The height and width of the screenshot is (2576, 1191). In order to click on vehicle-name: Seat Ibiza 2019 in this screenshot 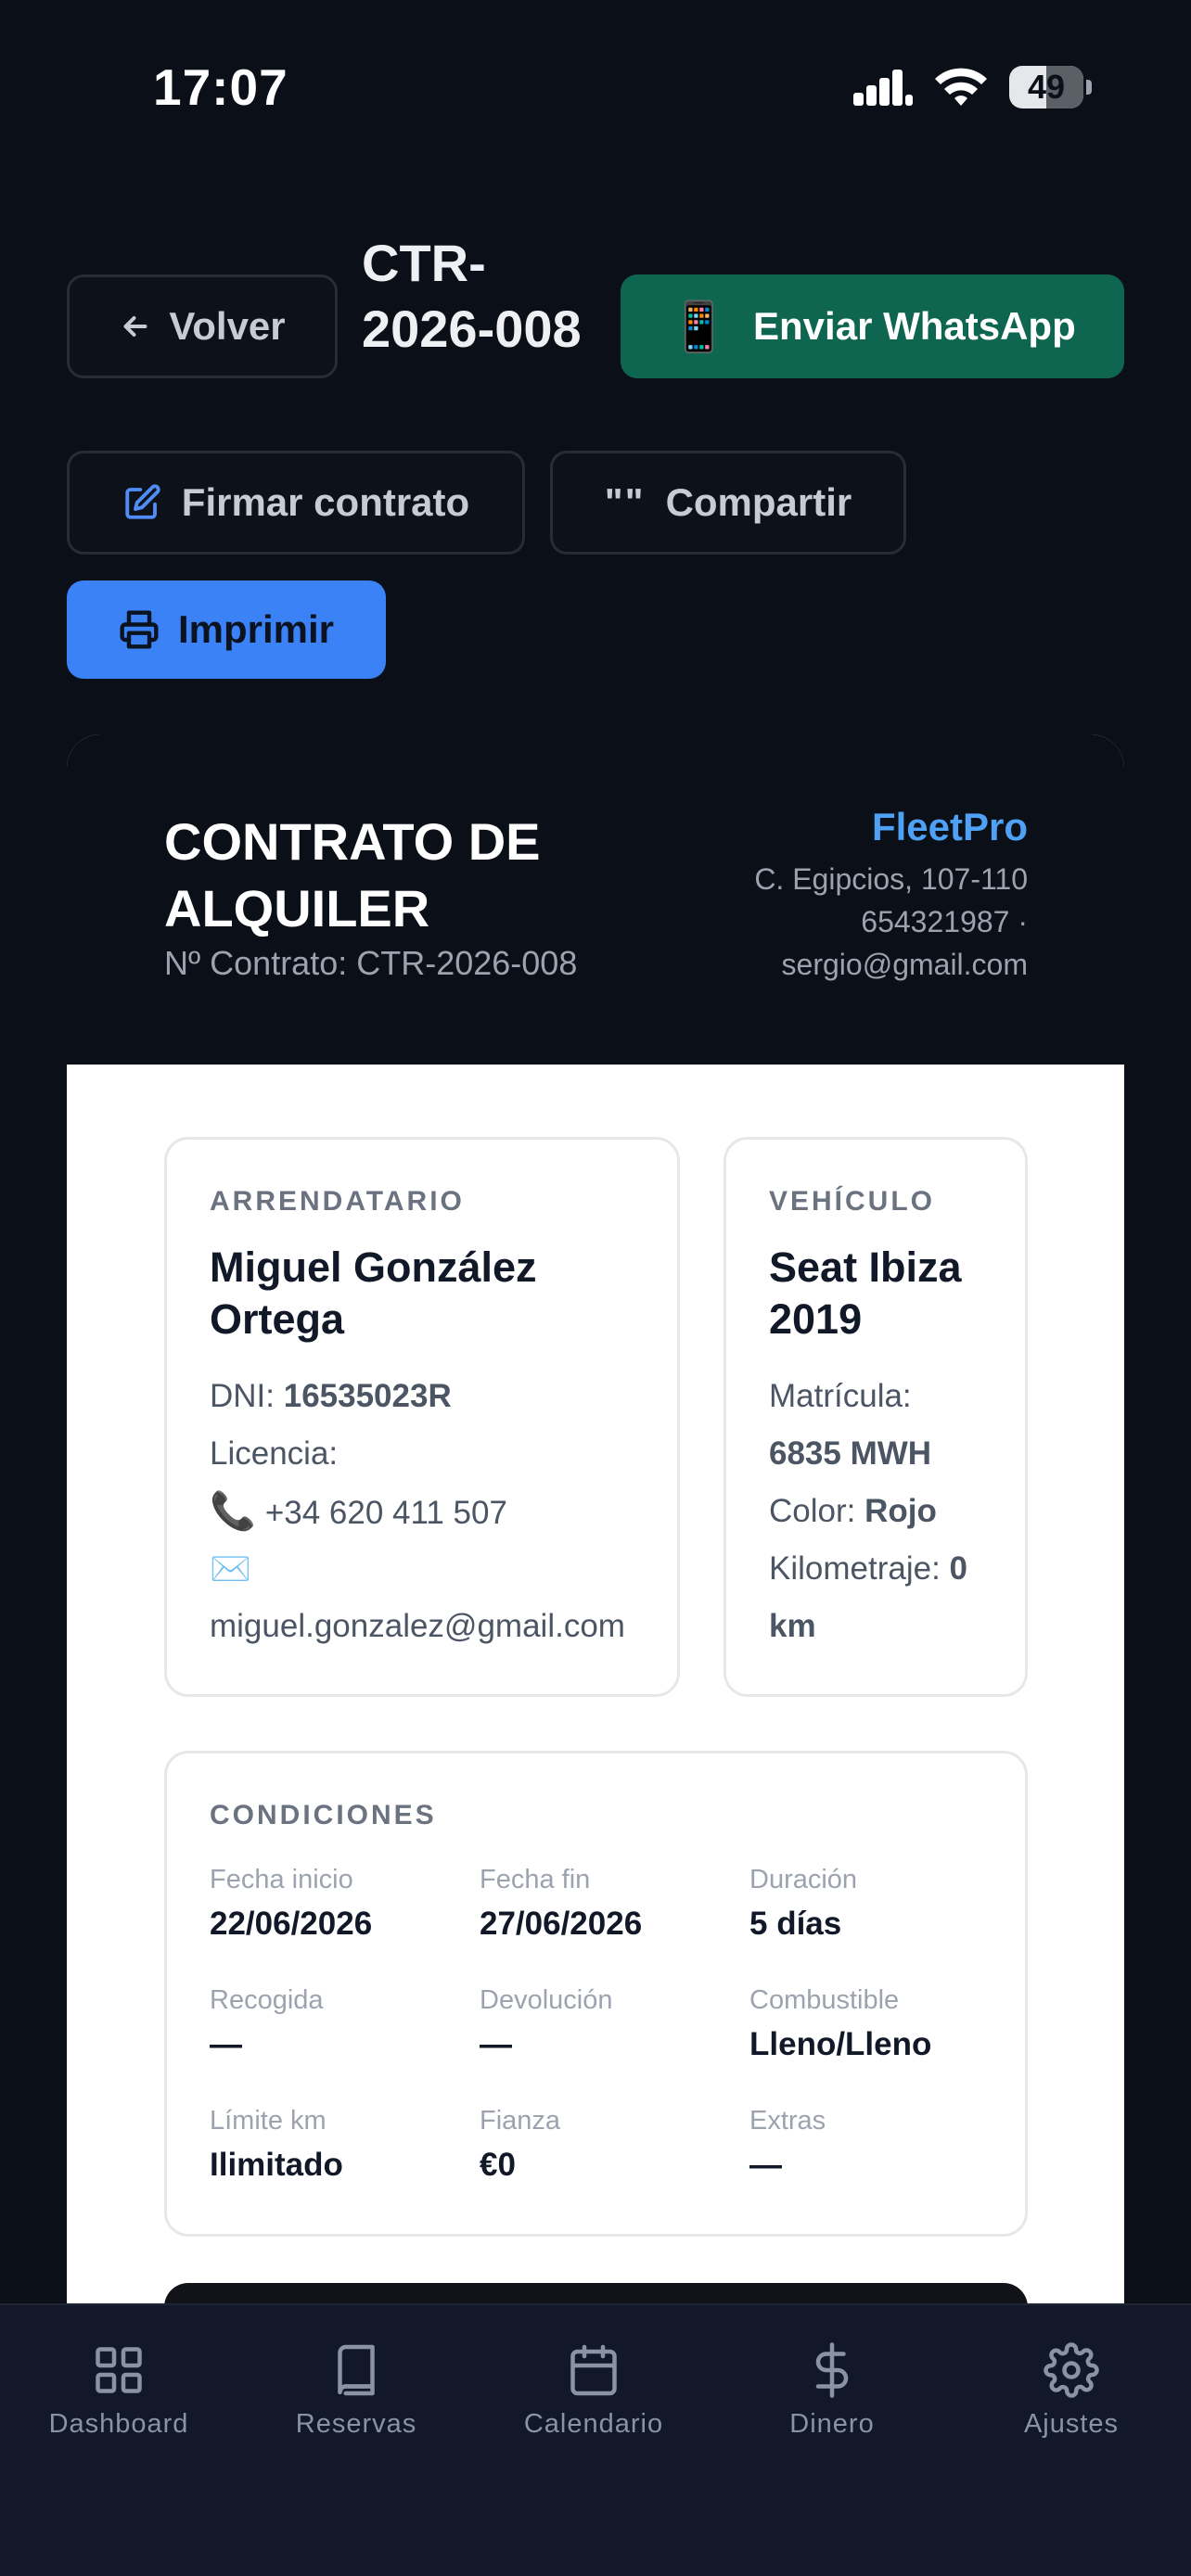, I will do `click(866, 1293)`.